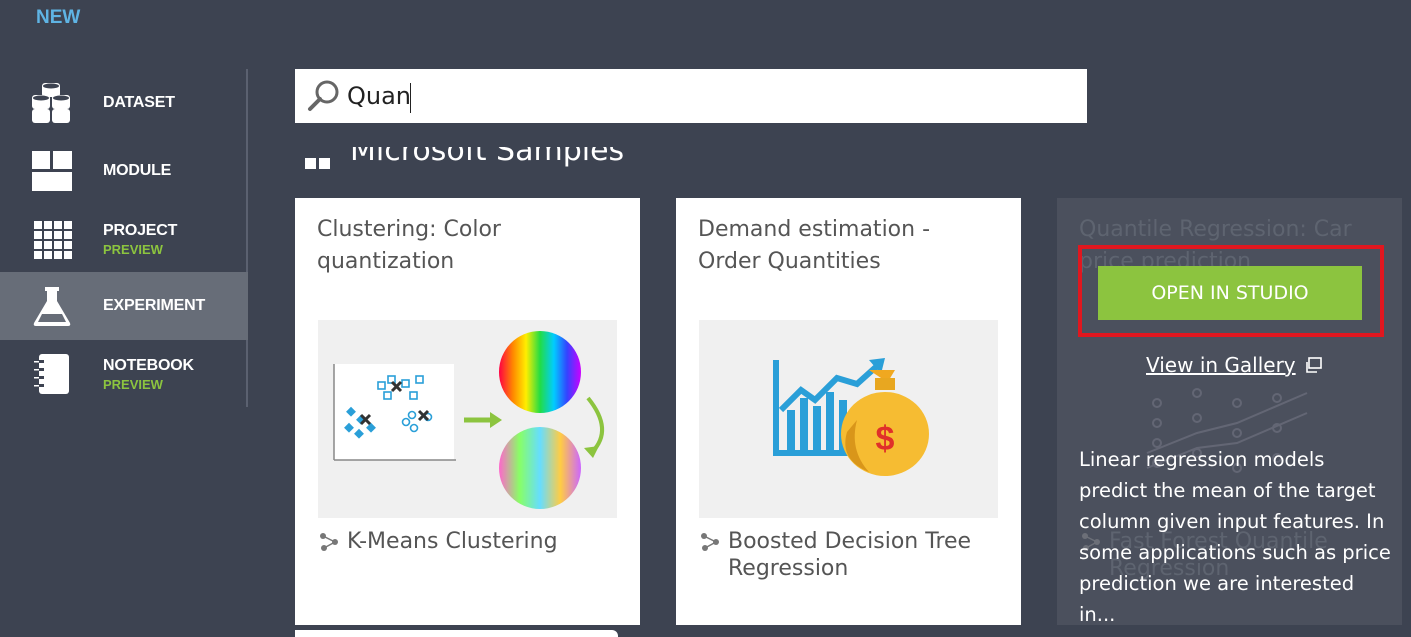  I want to click on nav-item-notebook: NOTEBOOK PREVIEW, so click(124, 374).